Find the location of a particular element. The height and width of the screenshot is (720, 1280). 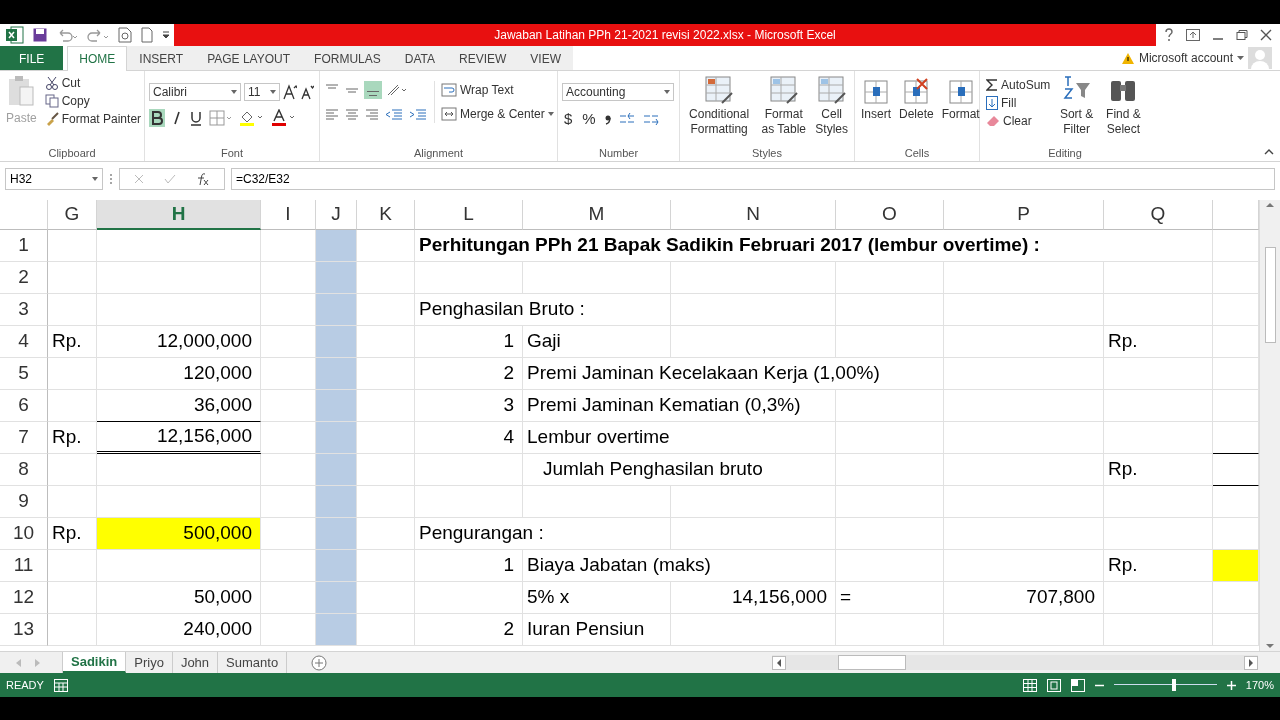

delete-cells-button: Delete is located at coordinates (916, 110).